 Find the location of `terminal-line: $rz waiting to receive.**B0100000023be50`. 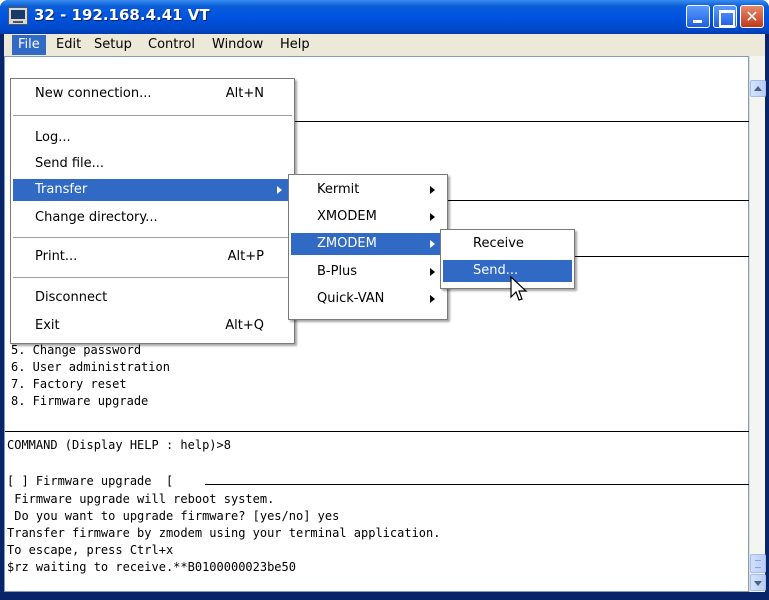

terminal-line: $rz waiting to receive.**B0100000023be50 is located at coordinates (151, 567).